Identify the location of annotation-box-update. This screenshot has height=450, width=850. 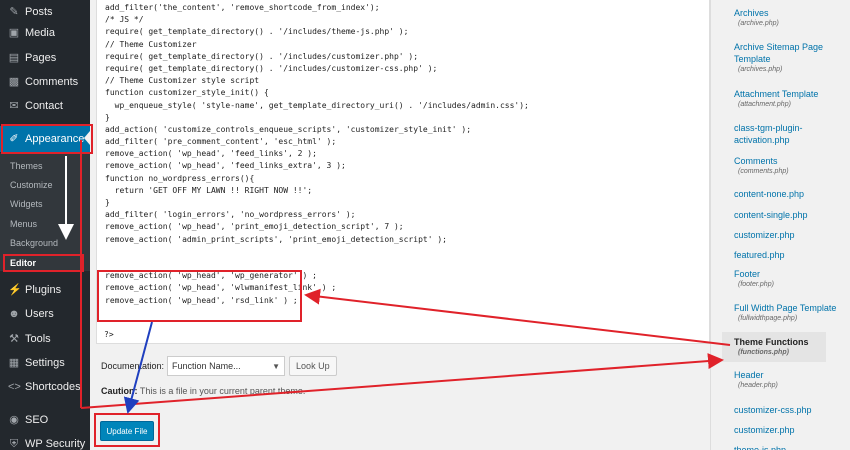
(127, 430).